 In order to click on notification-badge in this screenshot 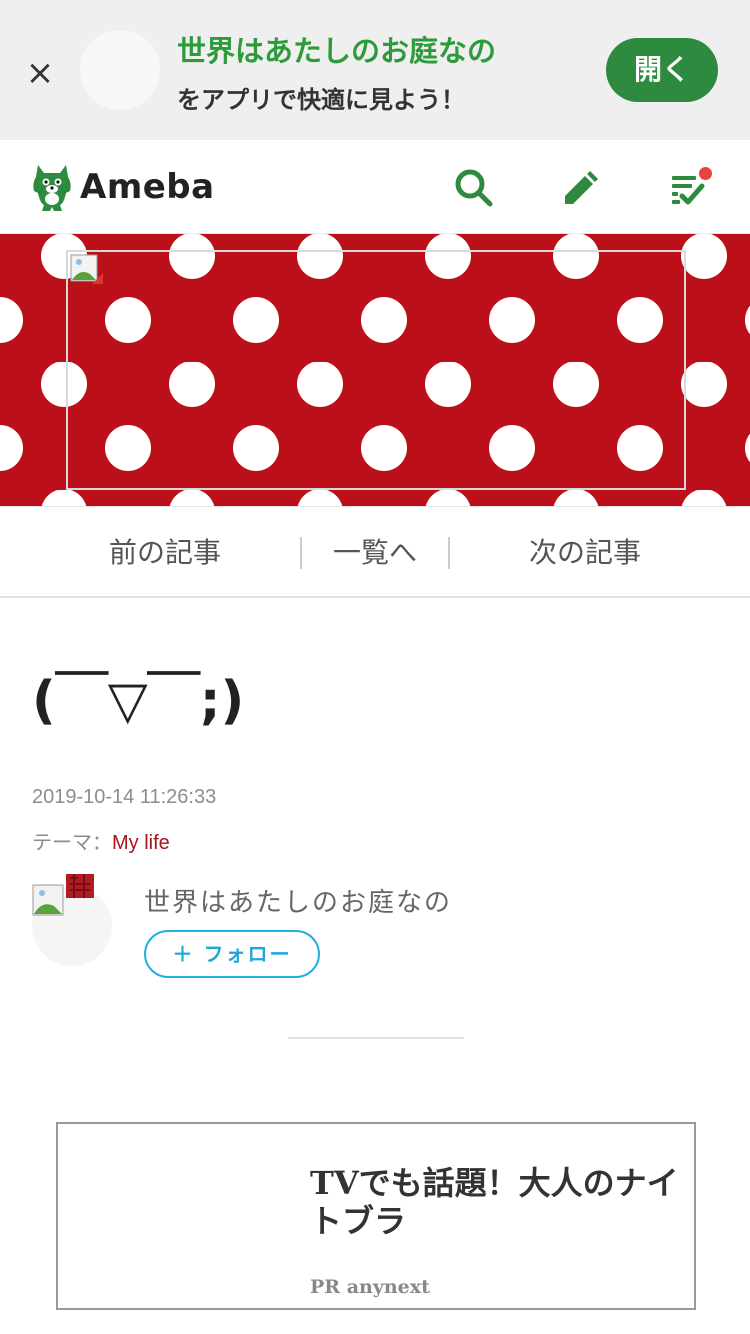, I will do `click(705, 173)`.